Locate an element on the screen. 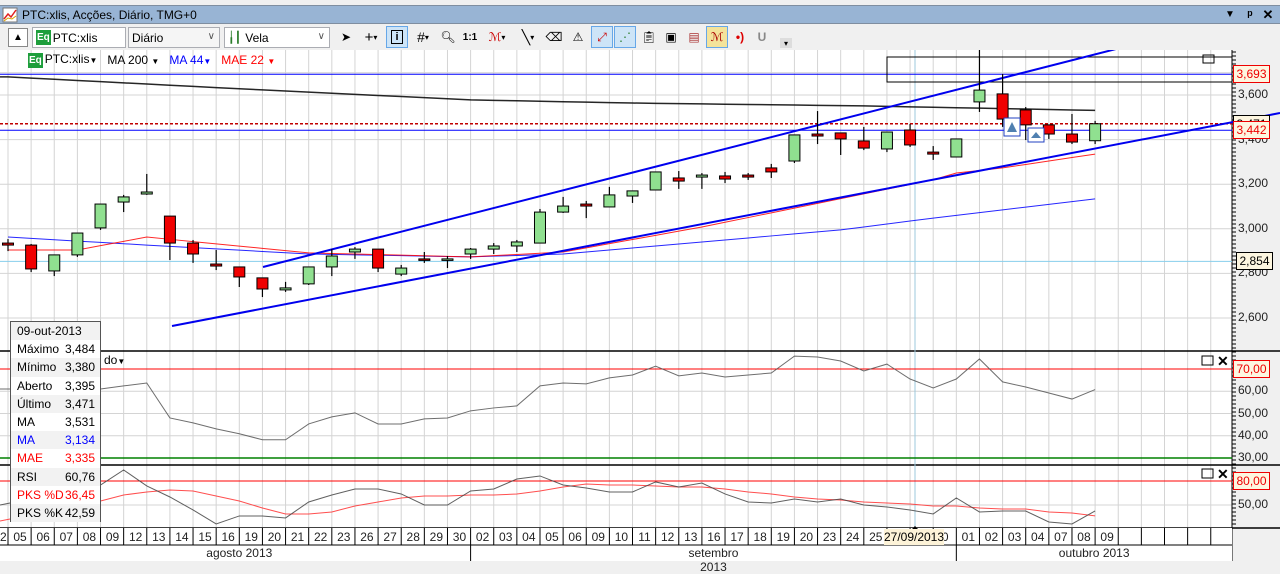  rsi-tick-label: 50,00 is located at coordinates (1253, 412).